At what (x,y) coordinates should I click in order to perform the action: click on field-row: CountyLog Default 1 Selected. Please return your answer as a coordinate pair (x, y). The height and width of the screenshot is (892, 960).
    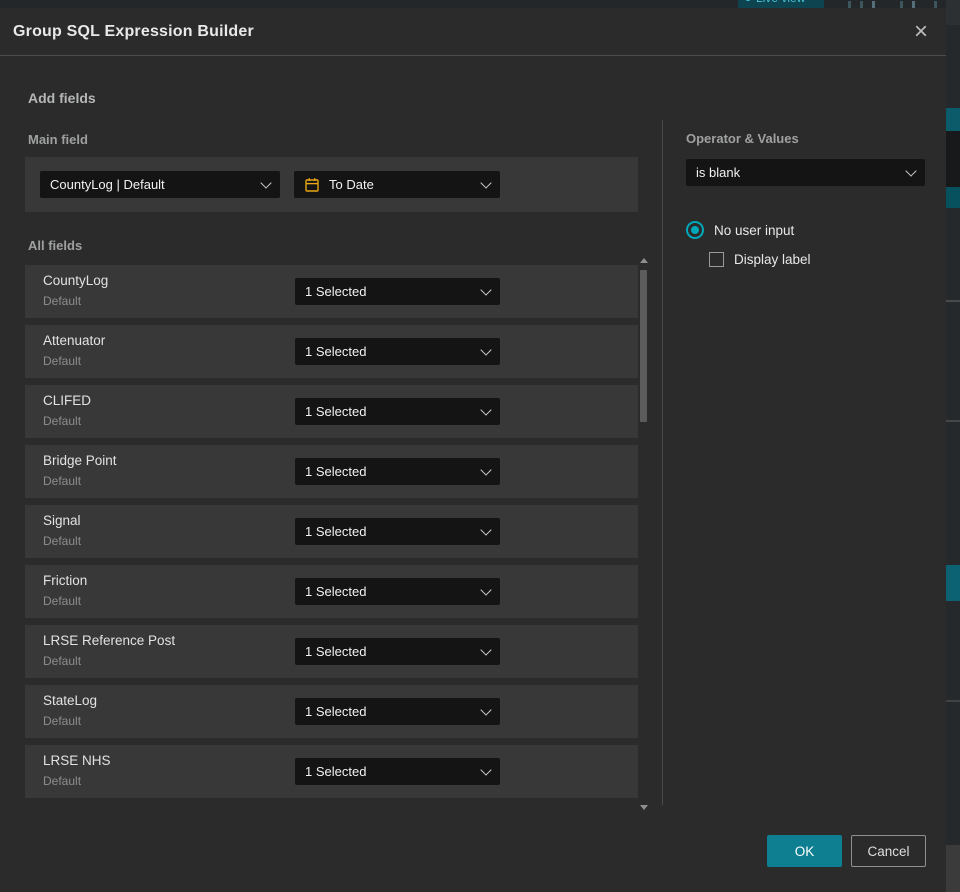
    Looking at the image, I should click on (331, 291).